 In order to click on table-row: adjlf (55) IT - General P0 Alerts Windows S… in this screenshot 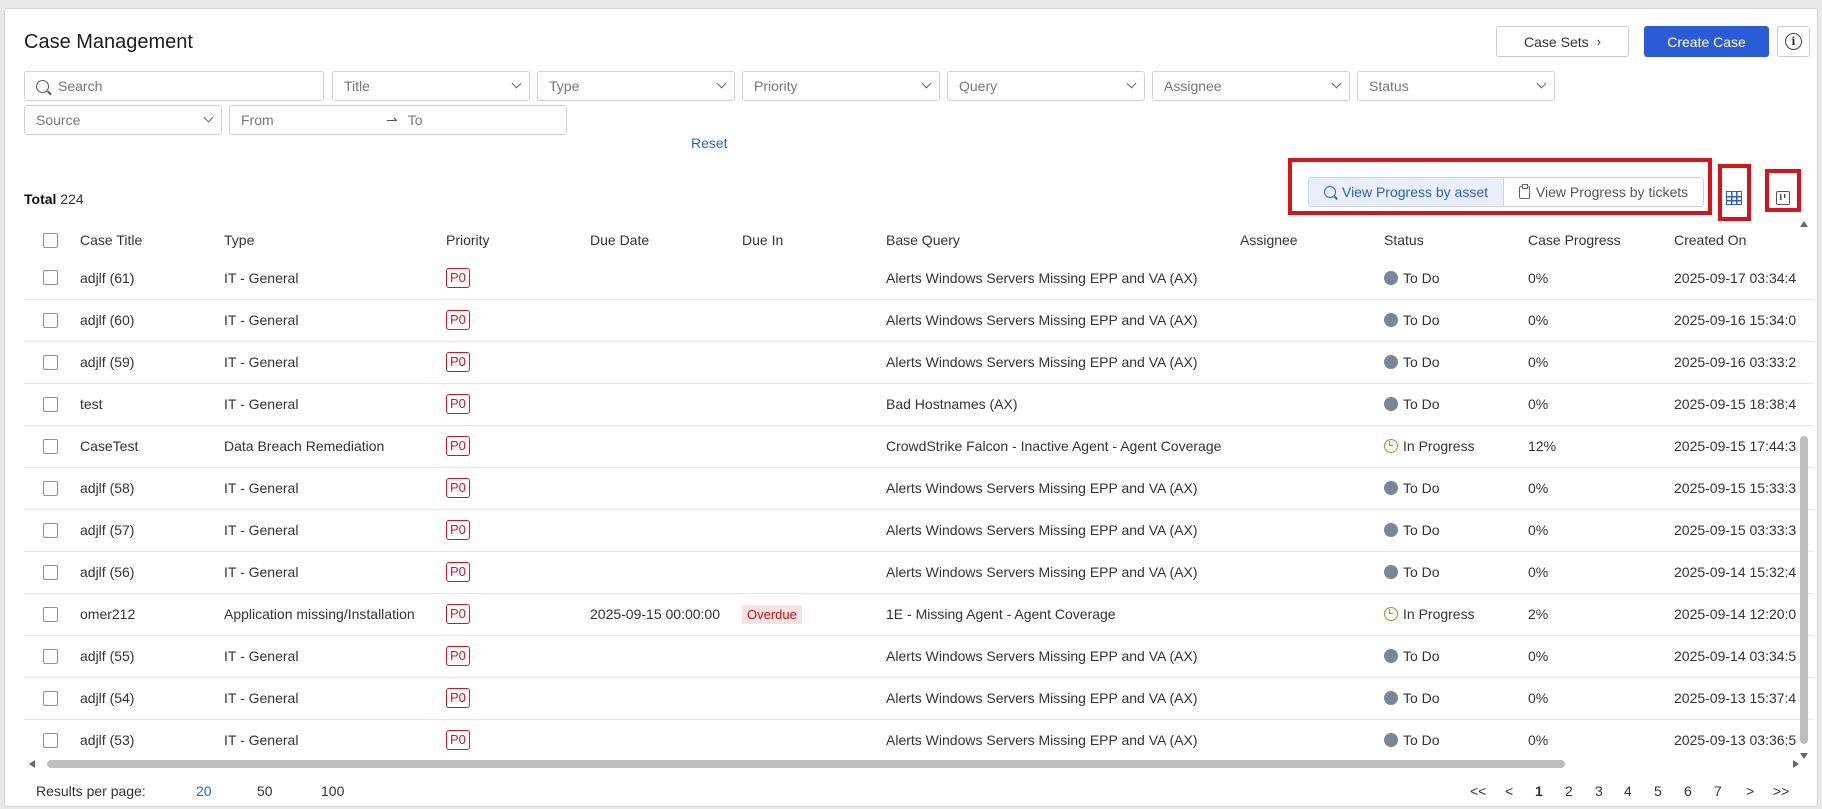, I will do `click(919, 656)`.